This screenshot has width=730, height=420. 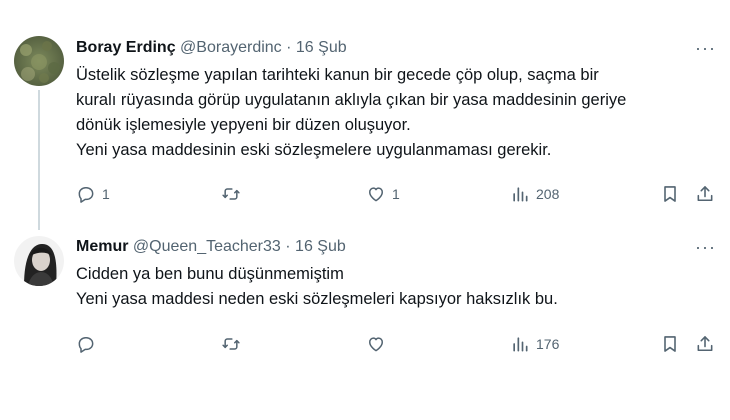 I want to click on author-handle: @Queen_Teacher33, so click(x=207, y=246).